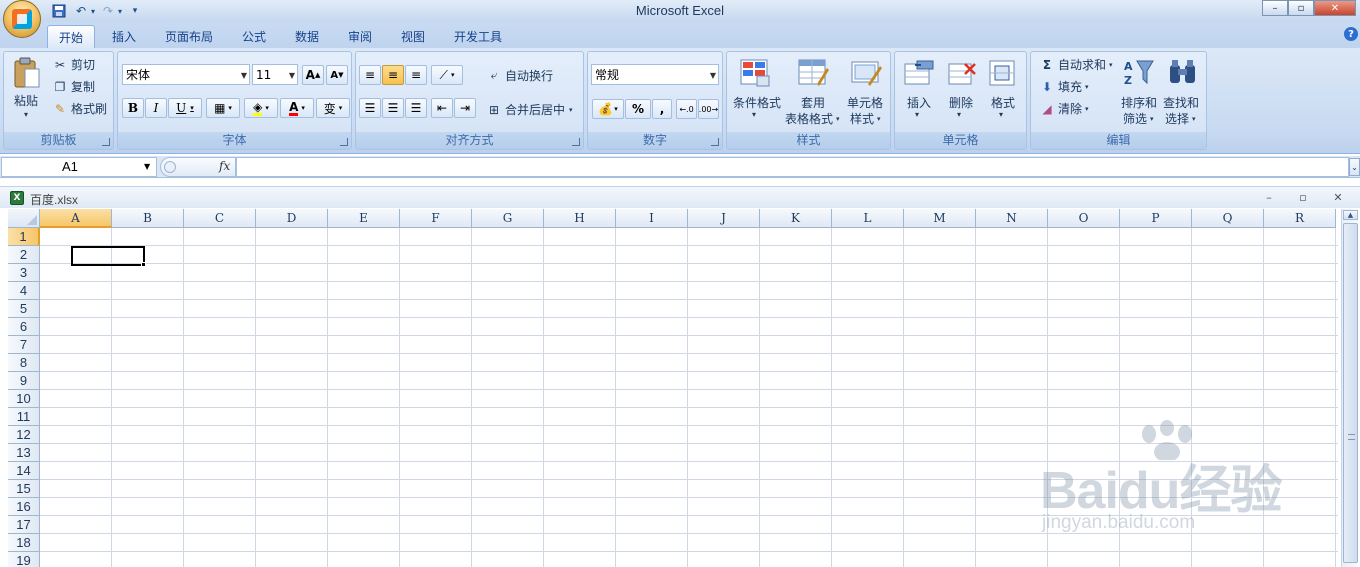 The image size is (1360, 567). What do you see at coordinates (24, 525) in the screenshot?
I see `row-header: 17` at bounding box center [24, 525].